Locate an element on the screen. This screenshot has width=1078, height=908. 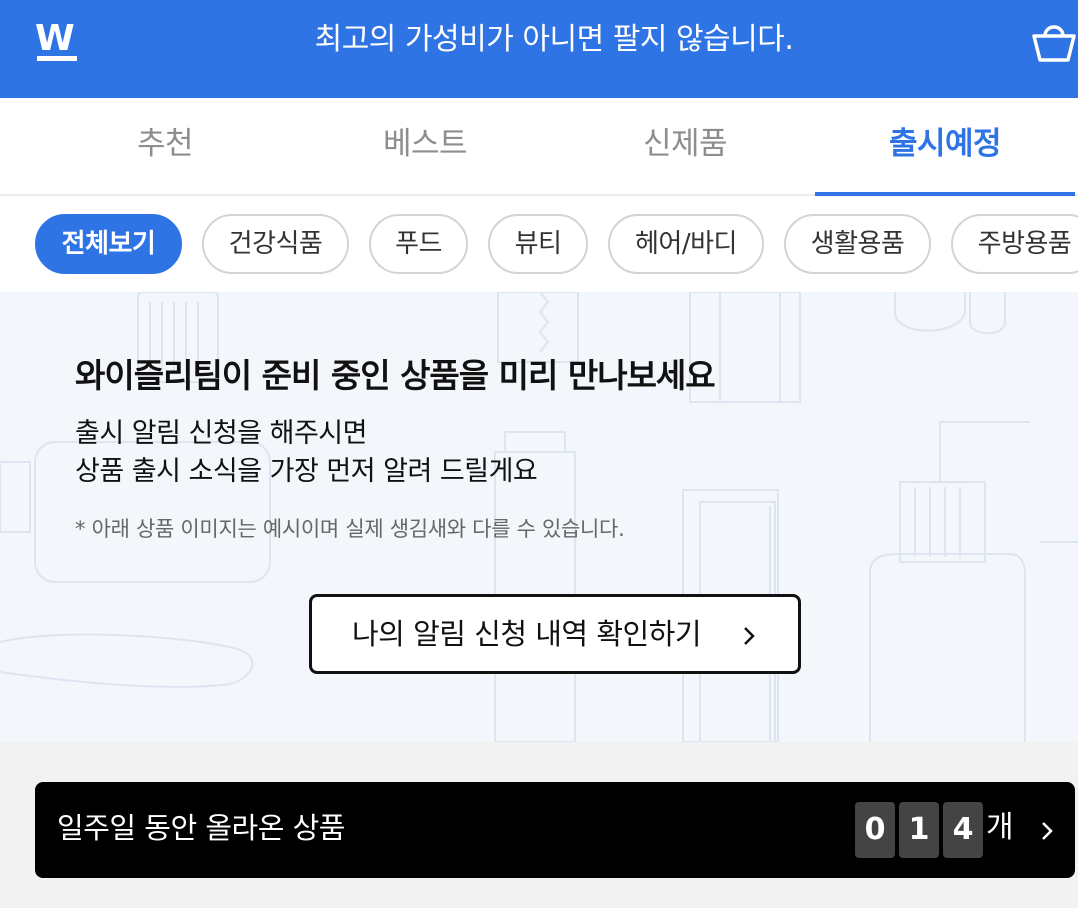
tab-new: 신제품 is located at coordinates (685, 144).